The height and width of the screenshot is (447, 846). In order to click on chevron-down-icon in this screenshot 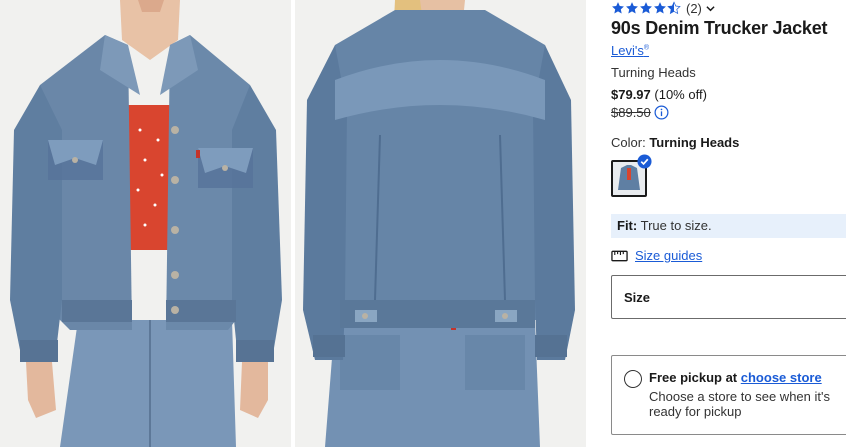, I will do `click(710, 8)`.